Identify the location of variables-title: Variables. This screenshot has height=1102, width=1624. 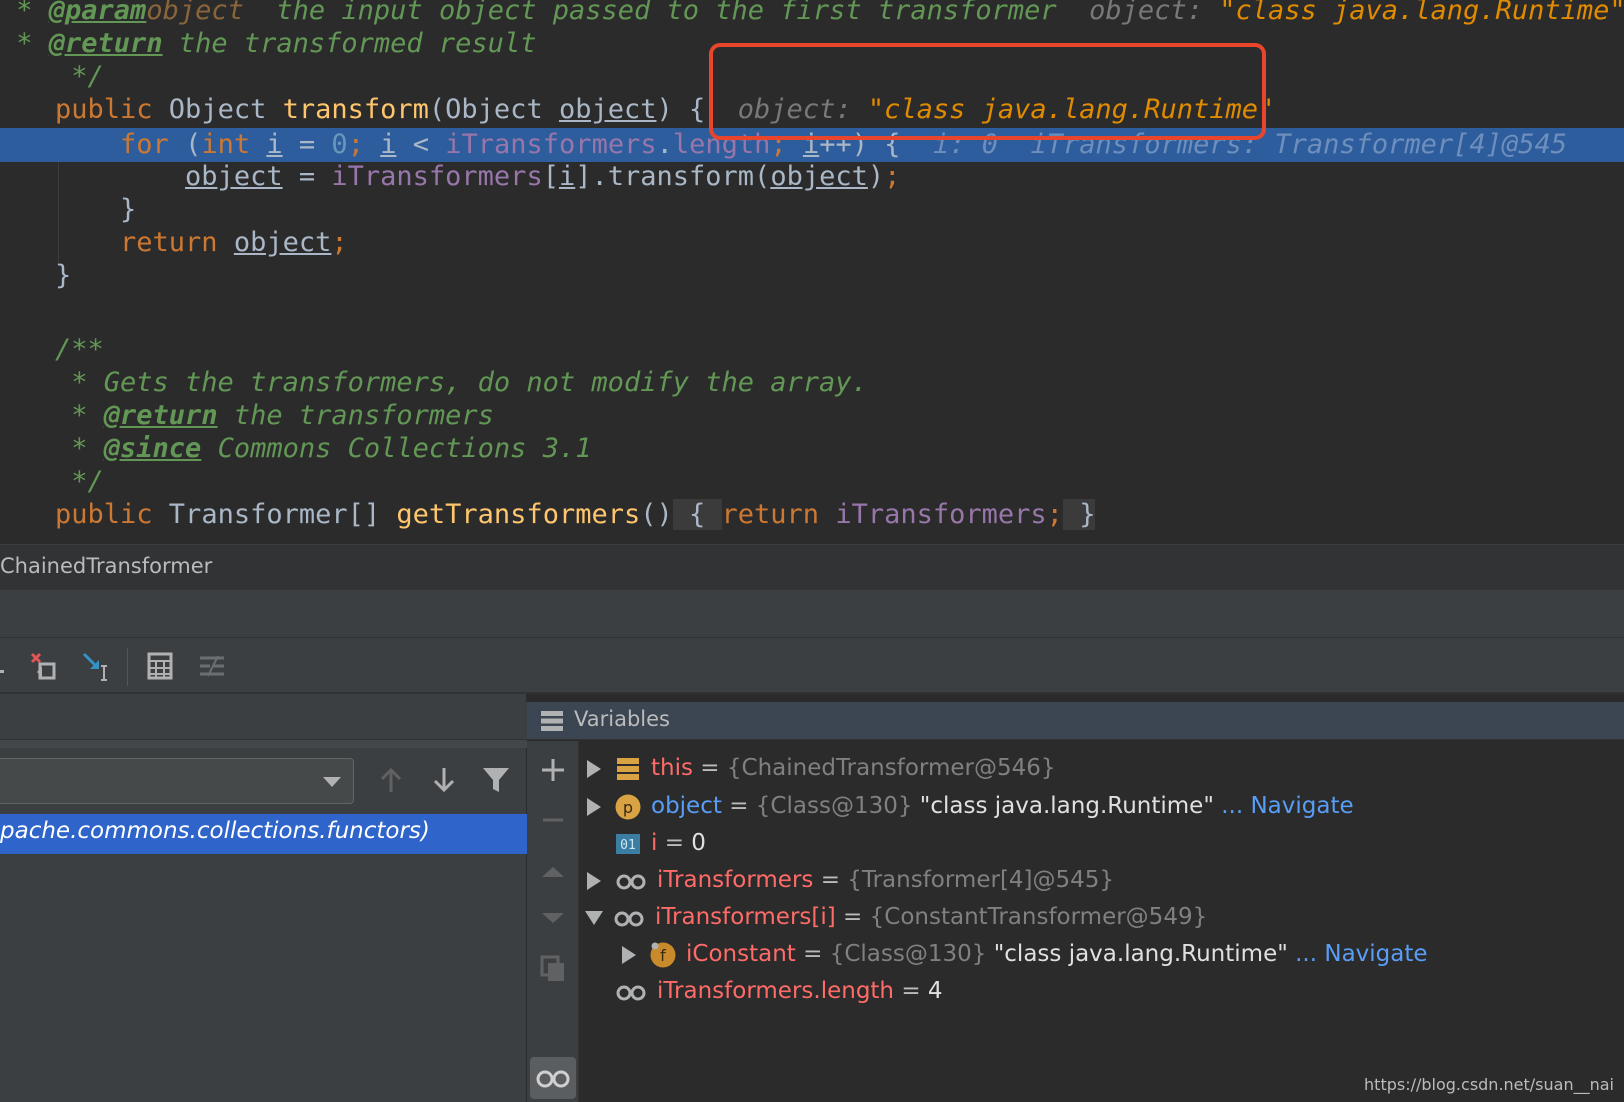
(622, 719).